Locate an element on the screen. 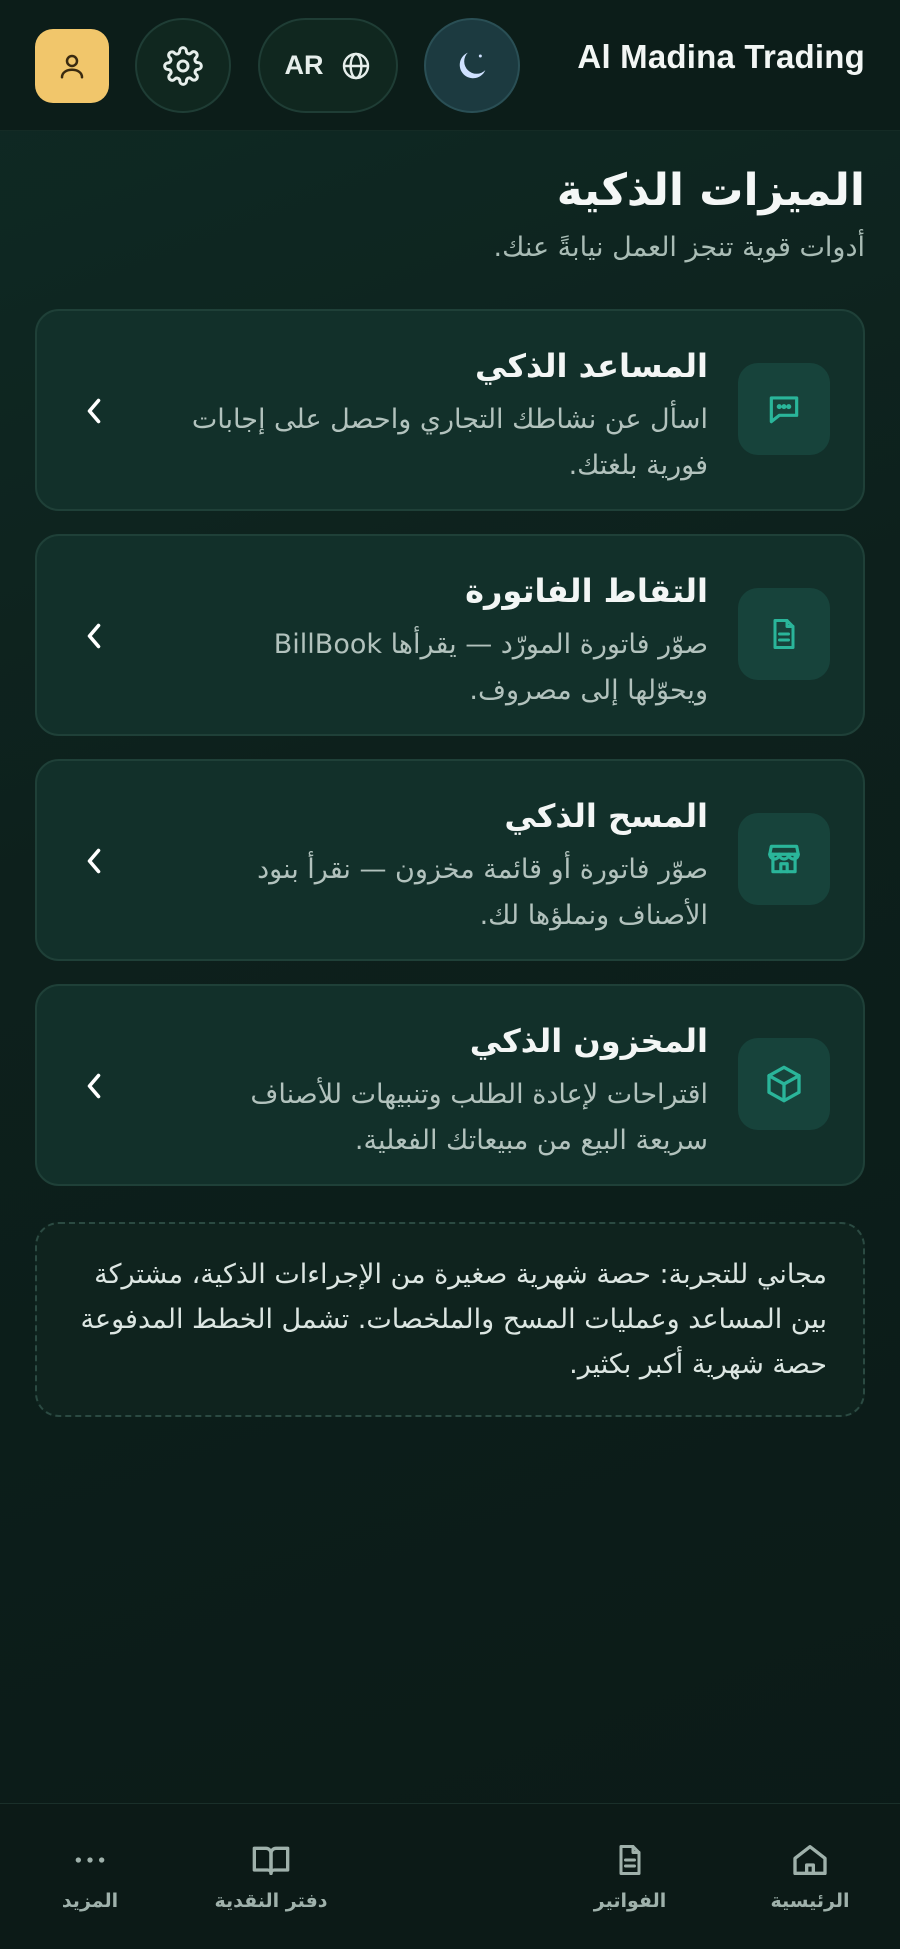 The image size is (900, 1949). account-button is located at coordinates (72, 66).